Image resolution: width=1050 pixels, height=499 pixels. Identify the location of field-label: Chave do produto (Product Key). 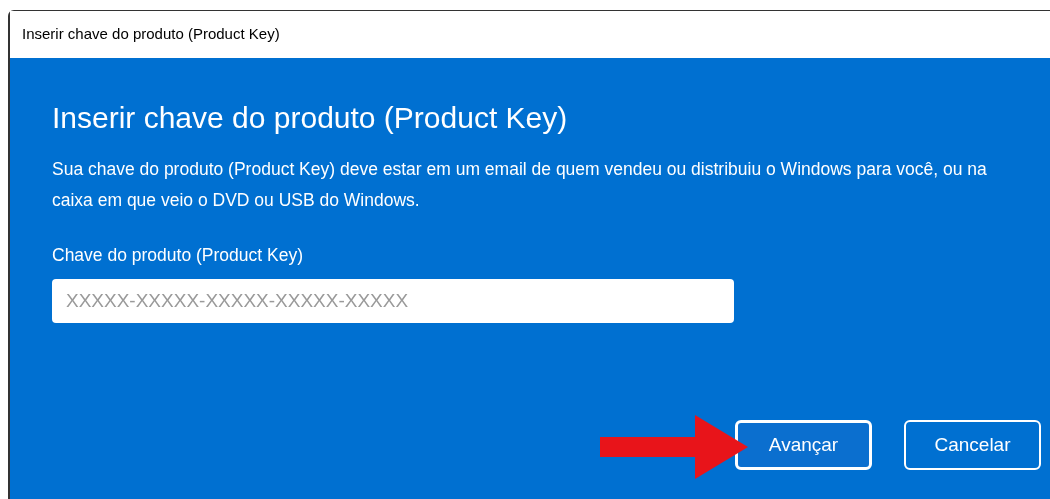
(177, 255).